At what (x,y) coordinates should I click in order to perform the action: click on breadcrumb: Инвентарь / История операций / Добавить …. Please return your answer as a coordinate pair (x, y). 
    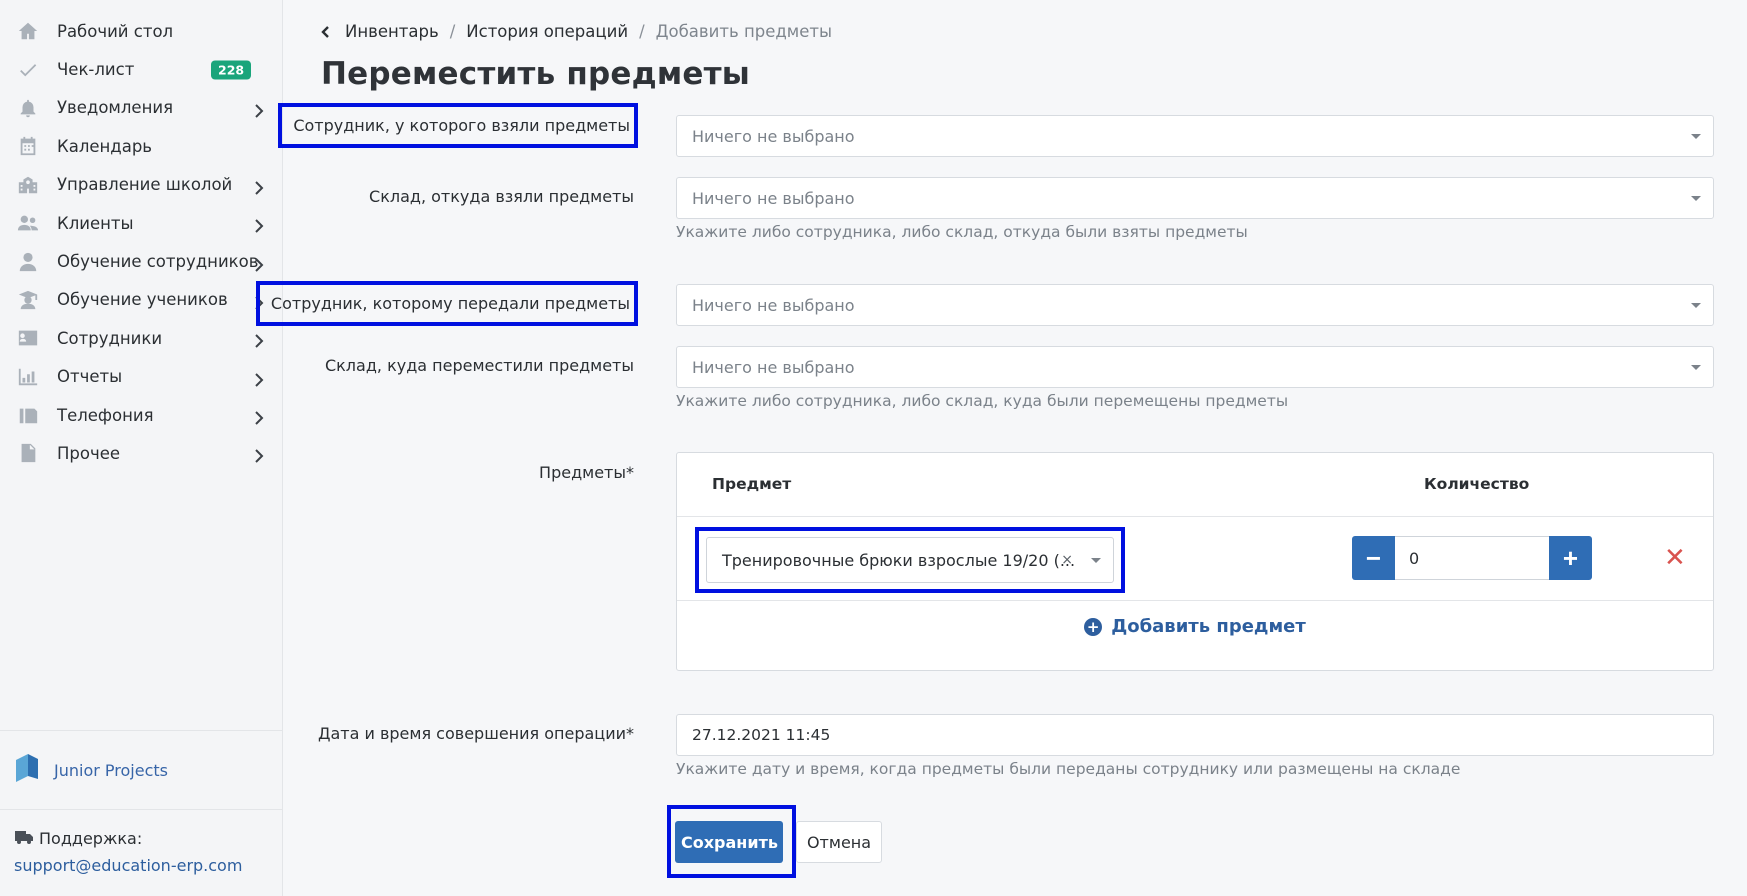
    Looking at the image, I should click on (576, 31).